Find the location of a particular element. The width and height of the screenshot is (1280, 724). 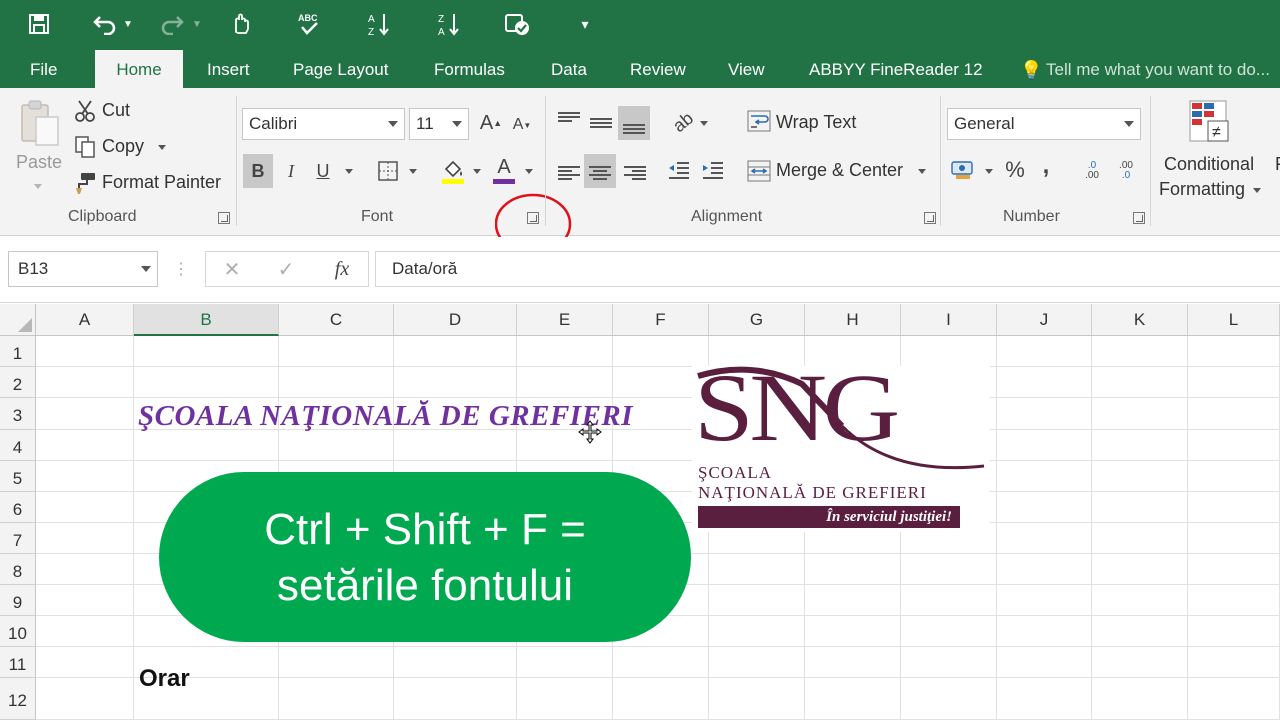

copy-icon is located at coordinates (85, 147).